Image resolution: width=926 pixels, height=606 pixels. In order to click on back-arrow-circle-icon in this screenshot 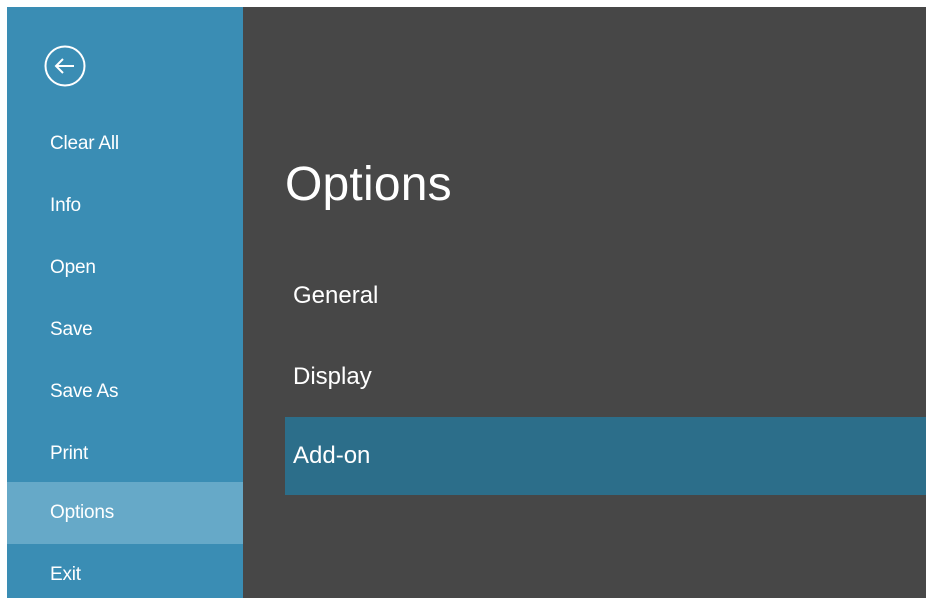, I will do `click(65, 66)`.